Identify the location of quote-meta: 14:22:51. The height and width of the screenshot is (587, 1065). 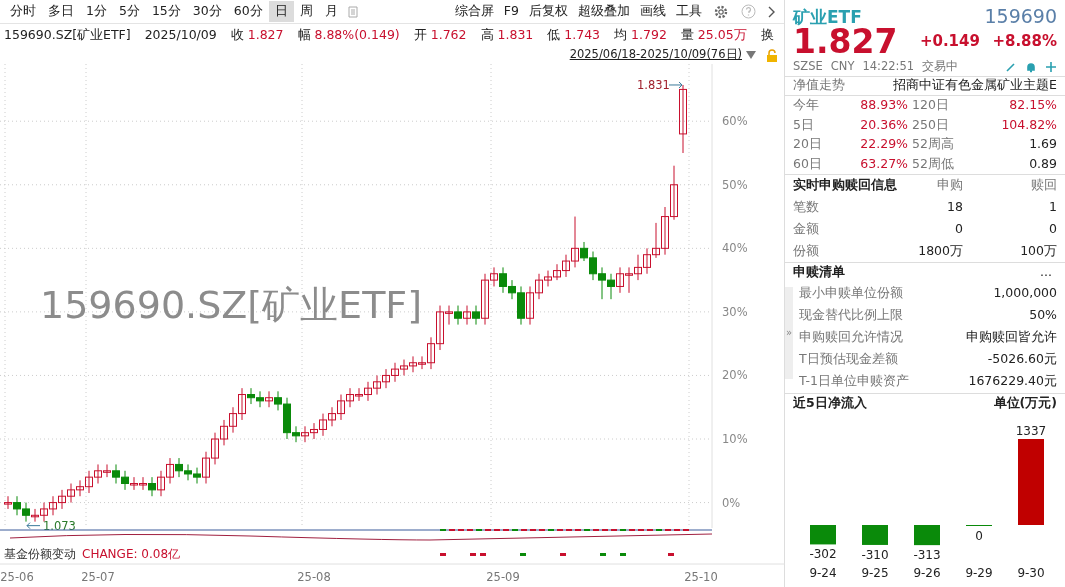
(888, 66).